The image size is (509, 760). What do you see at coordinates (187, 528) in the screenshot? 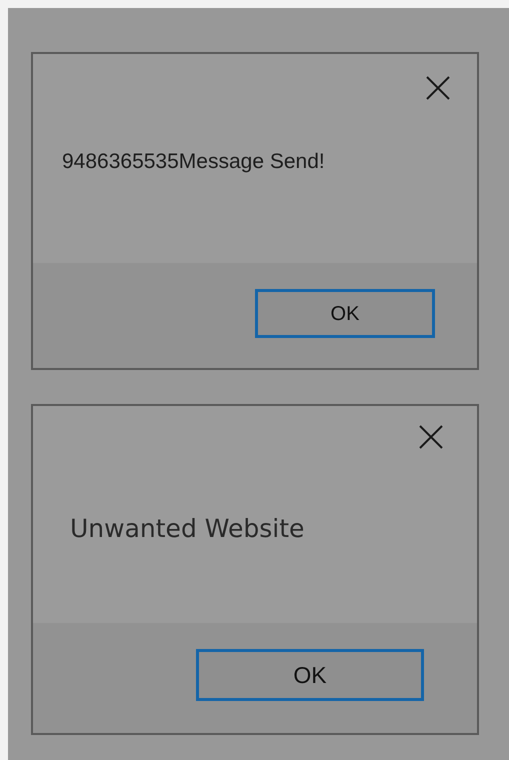
I see `dialog-message: Unwanted Website` at bounding box center [187, 528].